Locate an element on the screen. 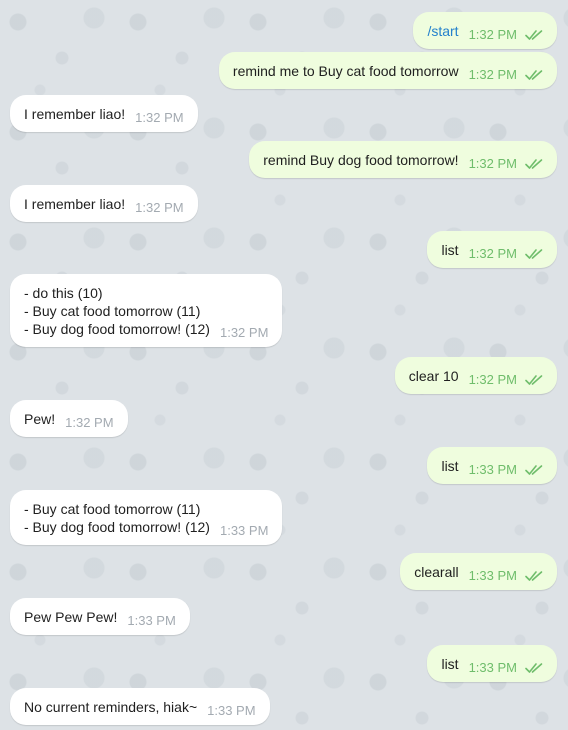  outgoing-message: clear 10 1:32 PM is located at coordinates (475, 375).